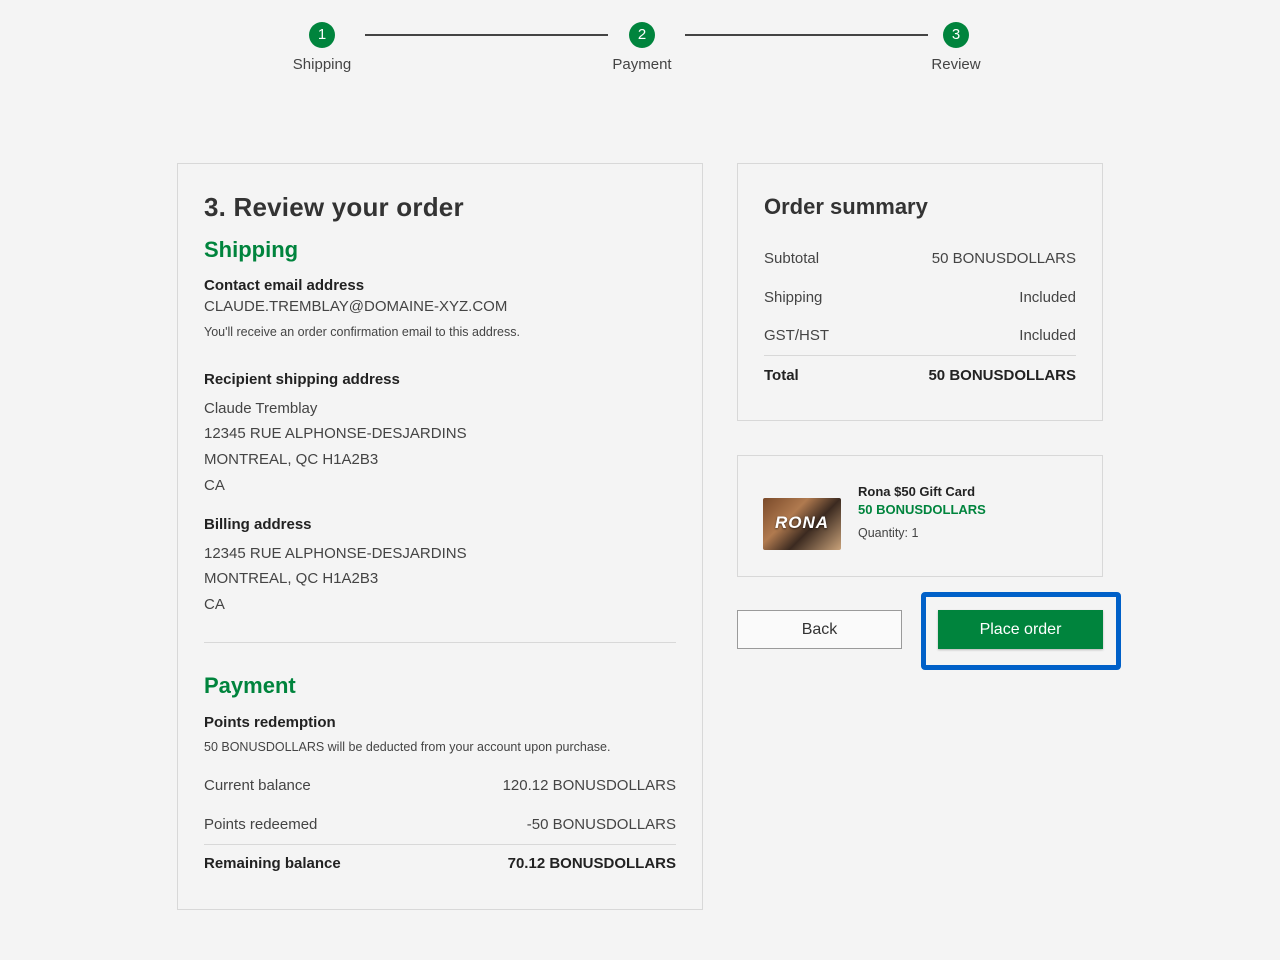 This screenshot has width=1280, height=960. Describe the element at coordinates (322, 64) in the screenshot. I see `step-label: Shipping` at that location.